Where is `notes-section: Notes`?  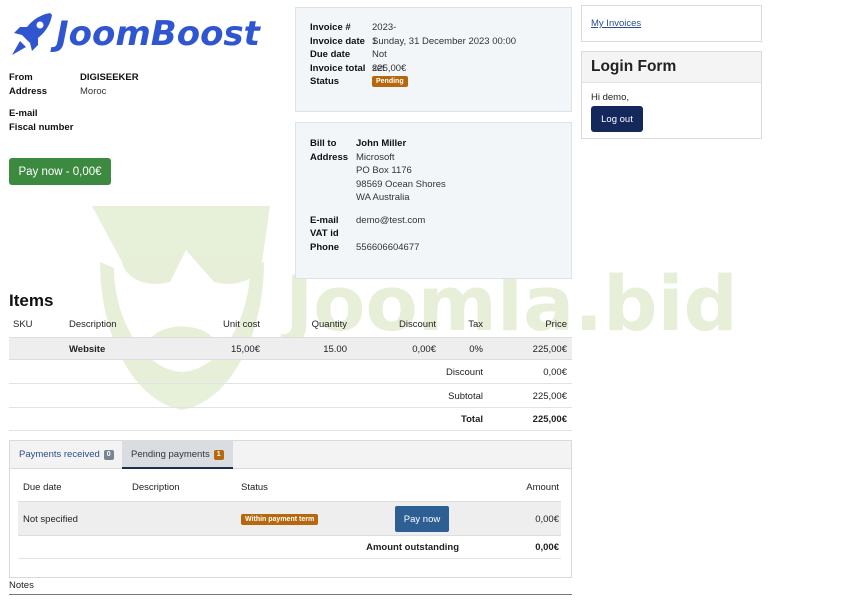
notes-section: Notes is located at coordinates (290, 587).